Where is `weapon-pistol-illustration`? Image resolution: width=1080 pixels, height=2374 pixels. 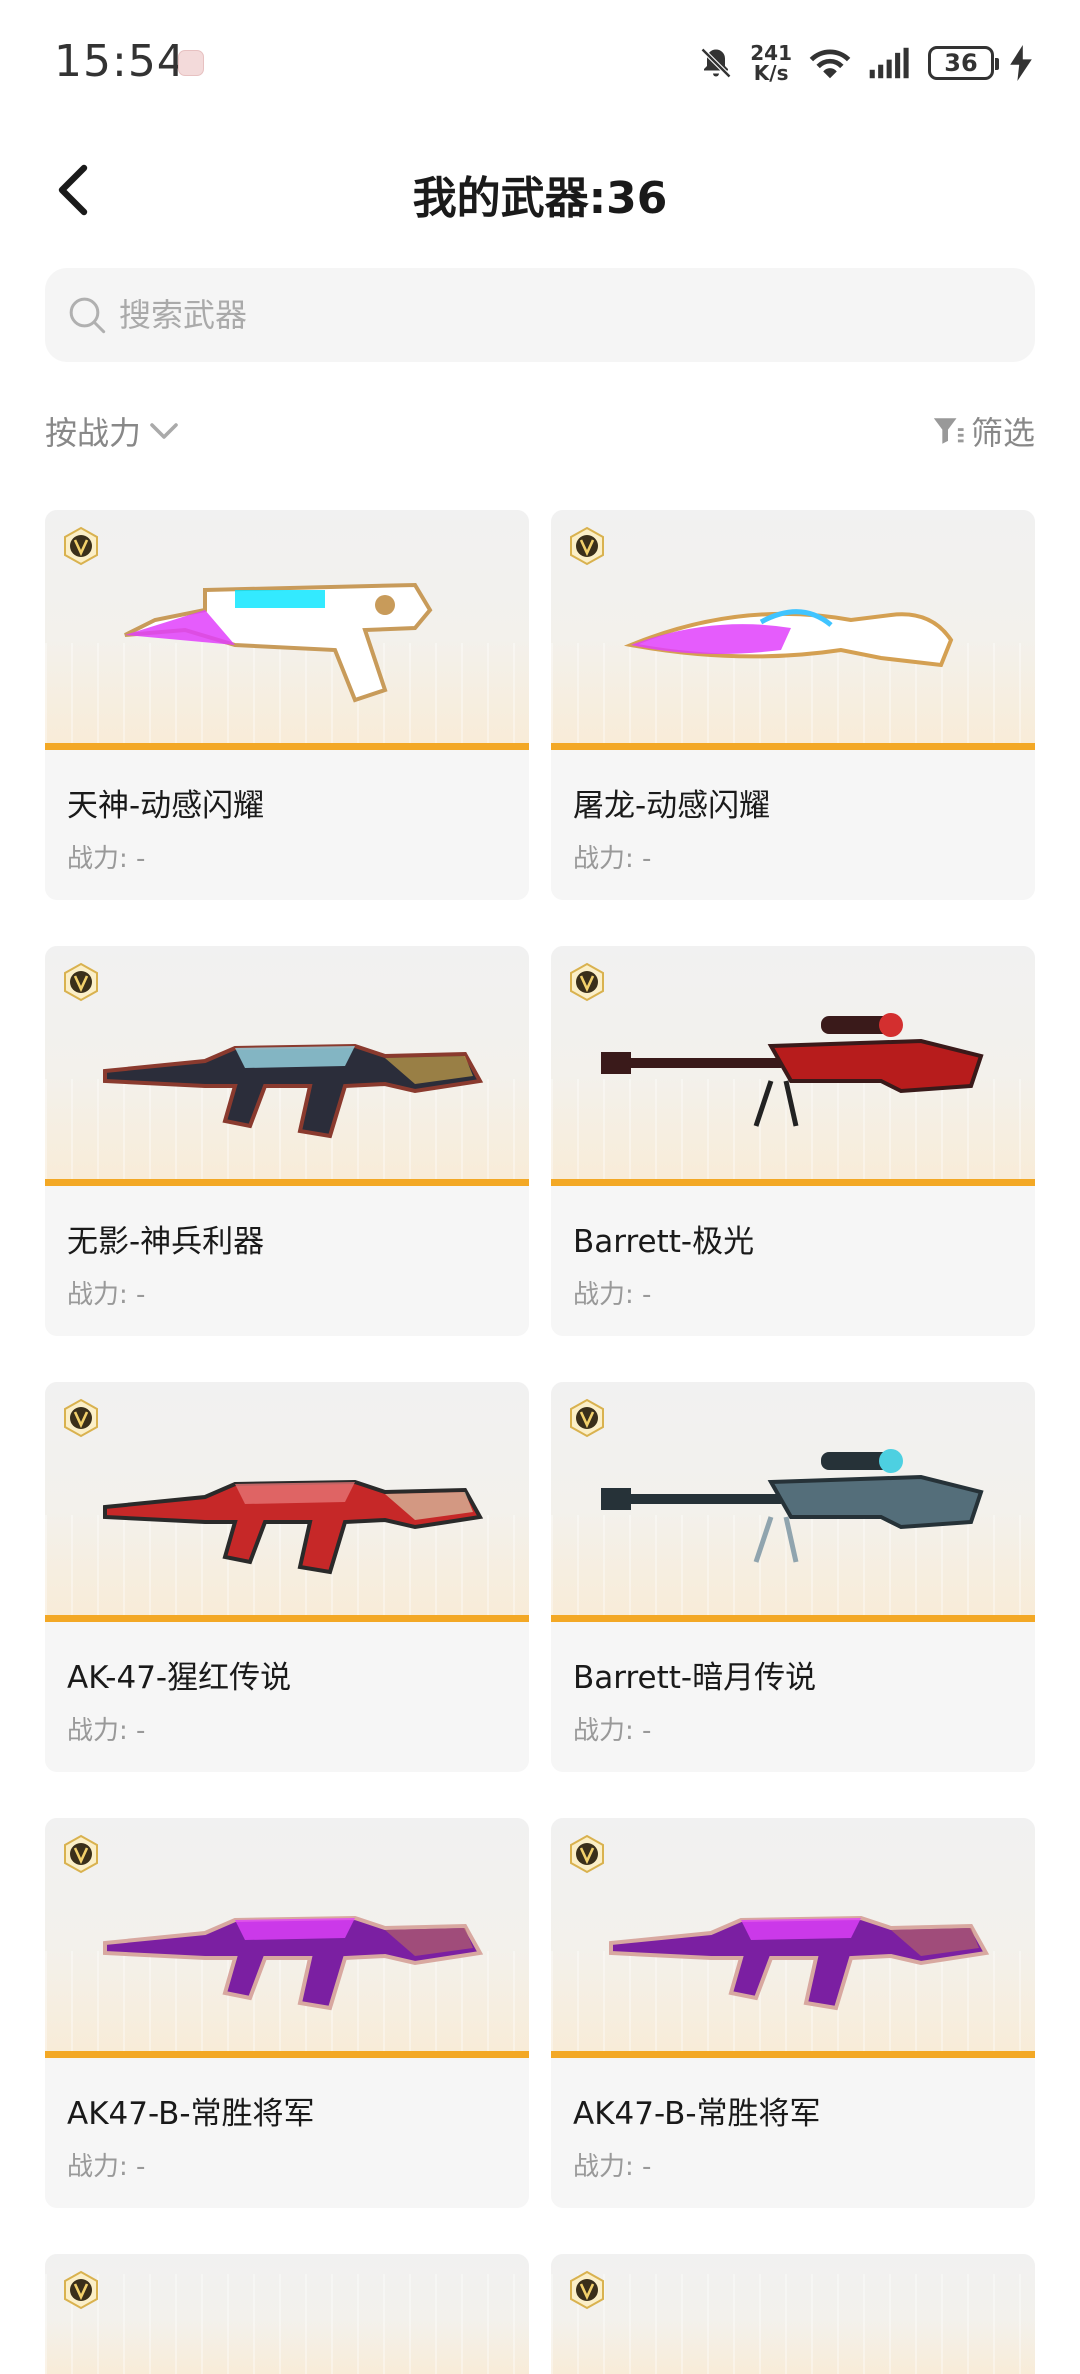
weapon-pistol-illustration is located at coordinates (278, 642).